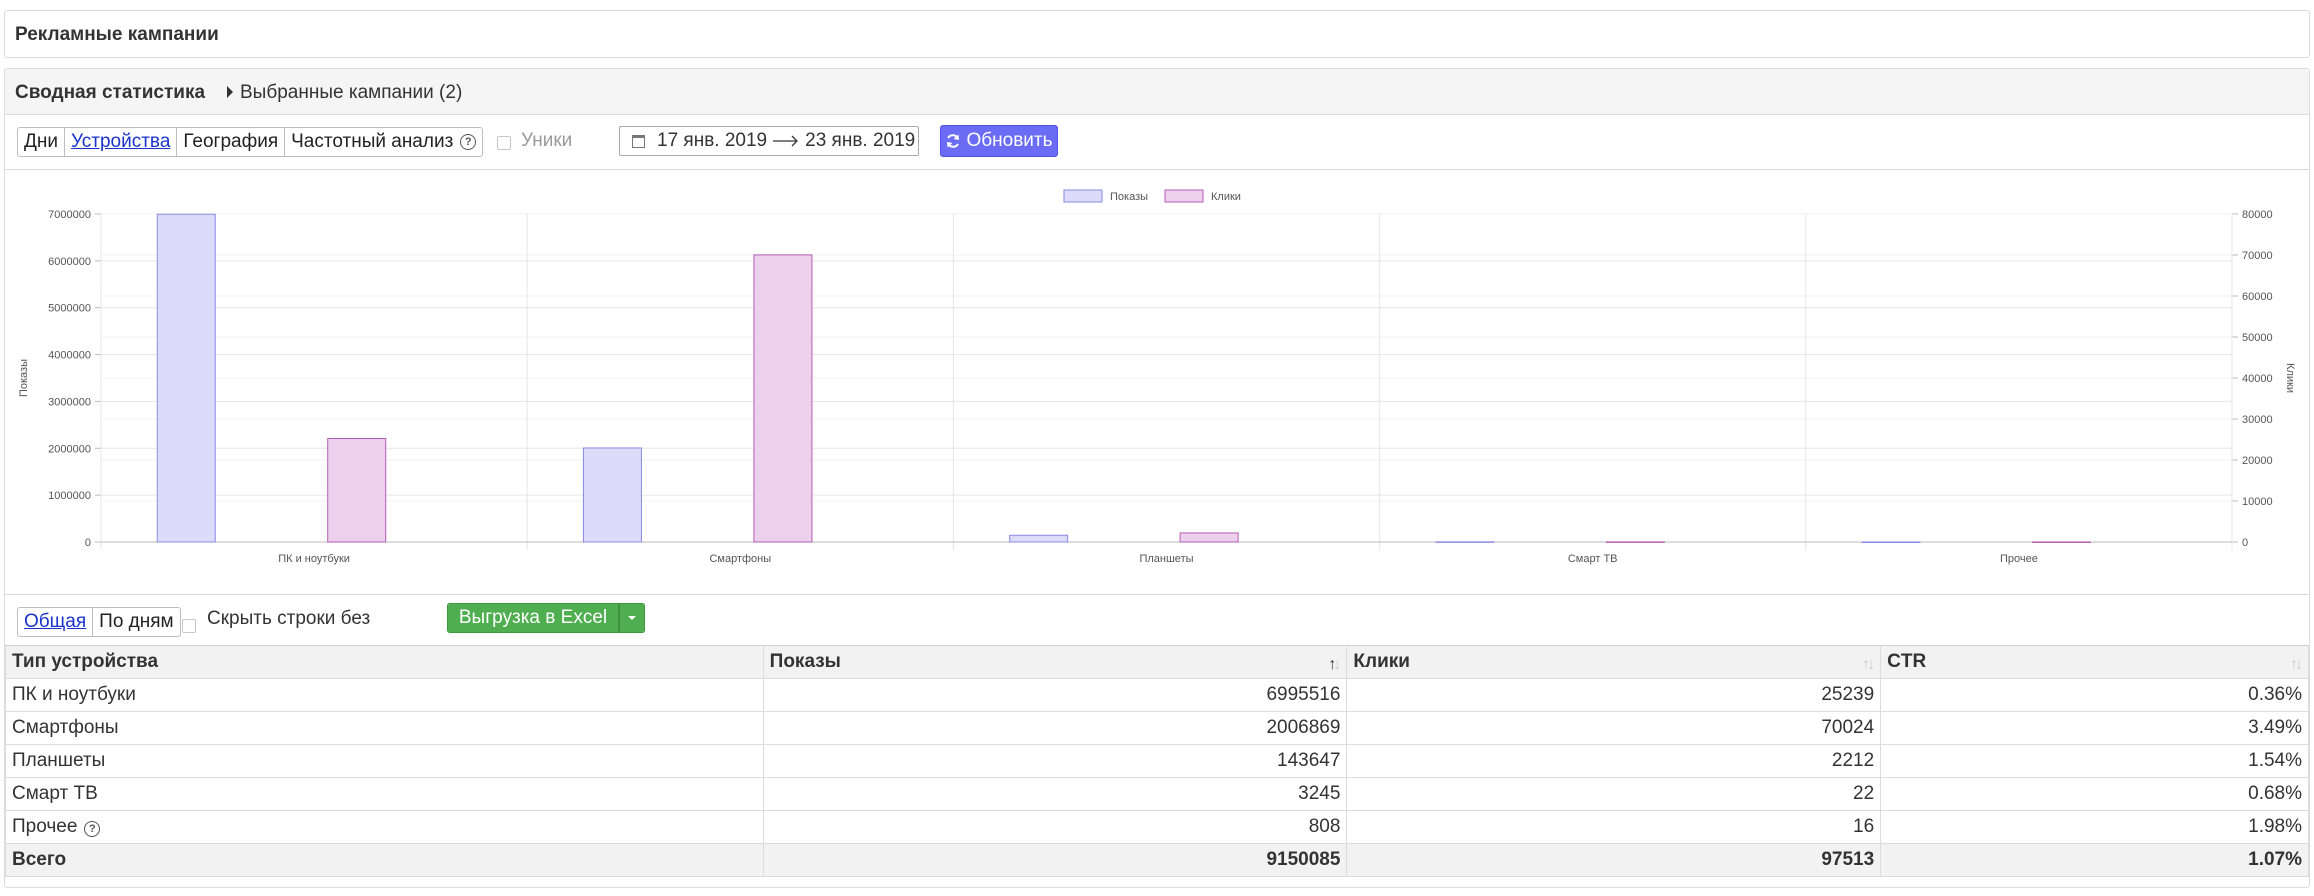  What do you see at coordinates (1226, 197) in the screenshot?
I see `legend-label-clicks: Клики` at bounding box center [1226, 197].